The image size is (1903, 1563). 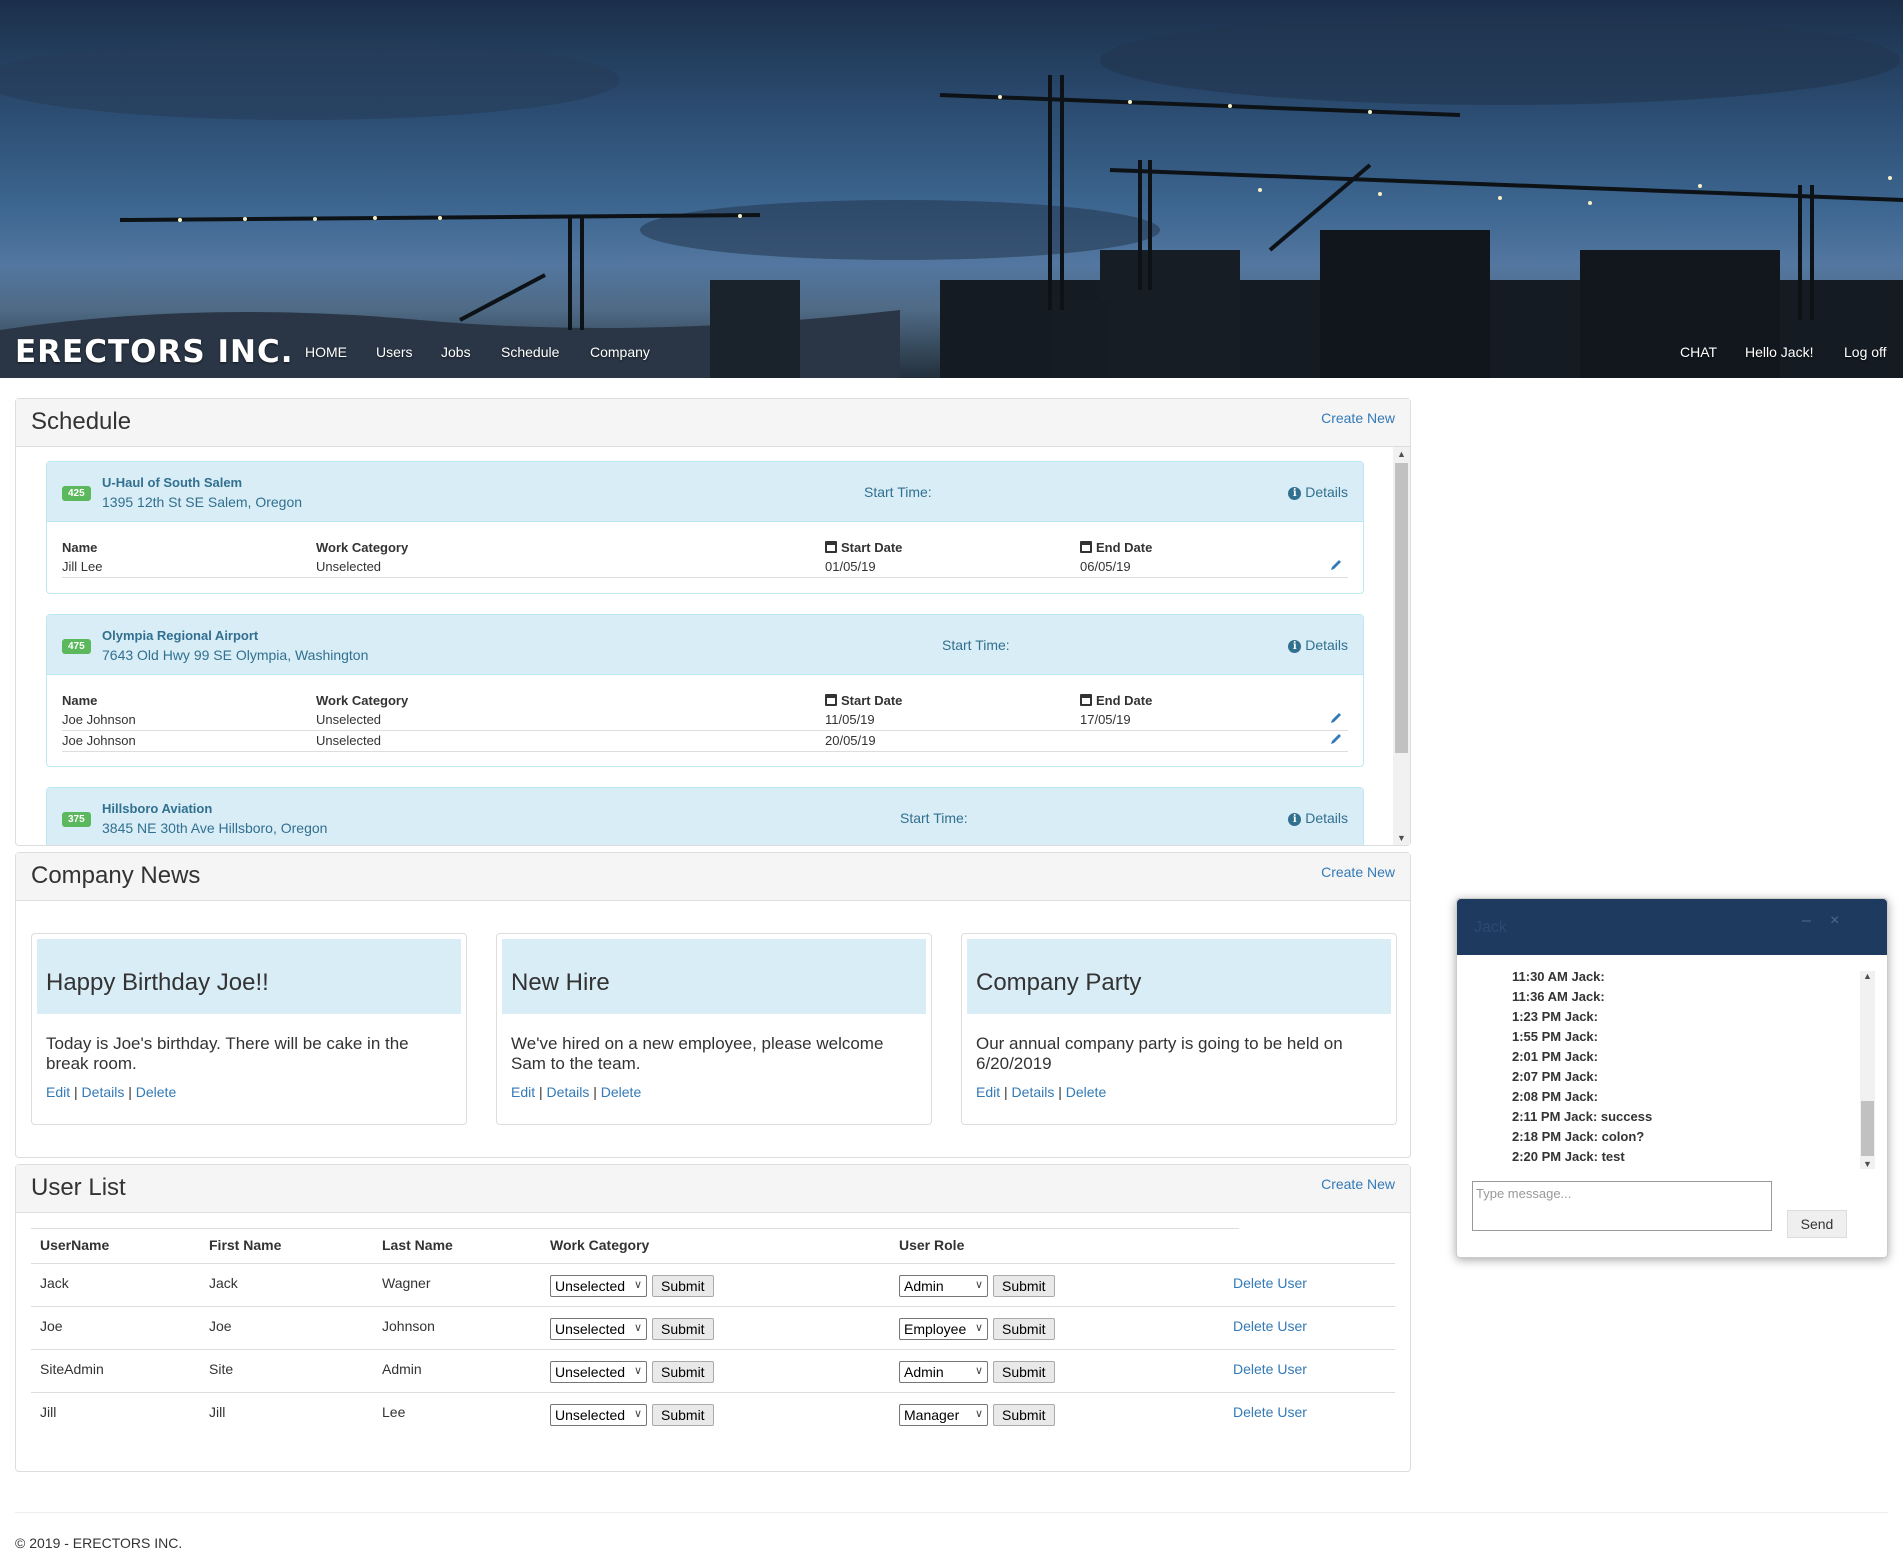 What do you see at coordinates (456, 352) in the screenshot?
I see `nav-jobs: Jobs` at bounding box center [456, 352].